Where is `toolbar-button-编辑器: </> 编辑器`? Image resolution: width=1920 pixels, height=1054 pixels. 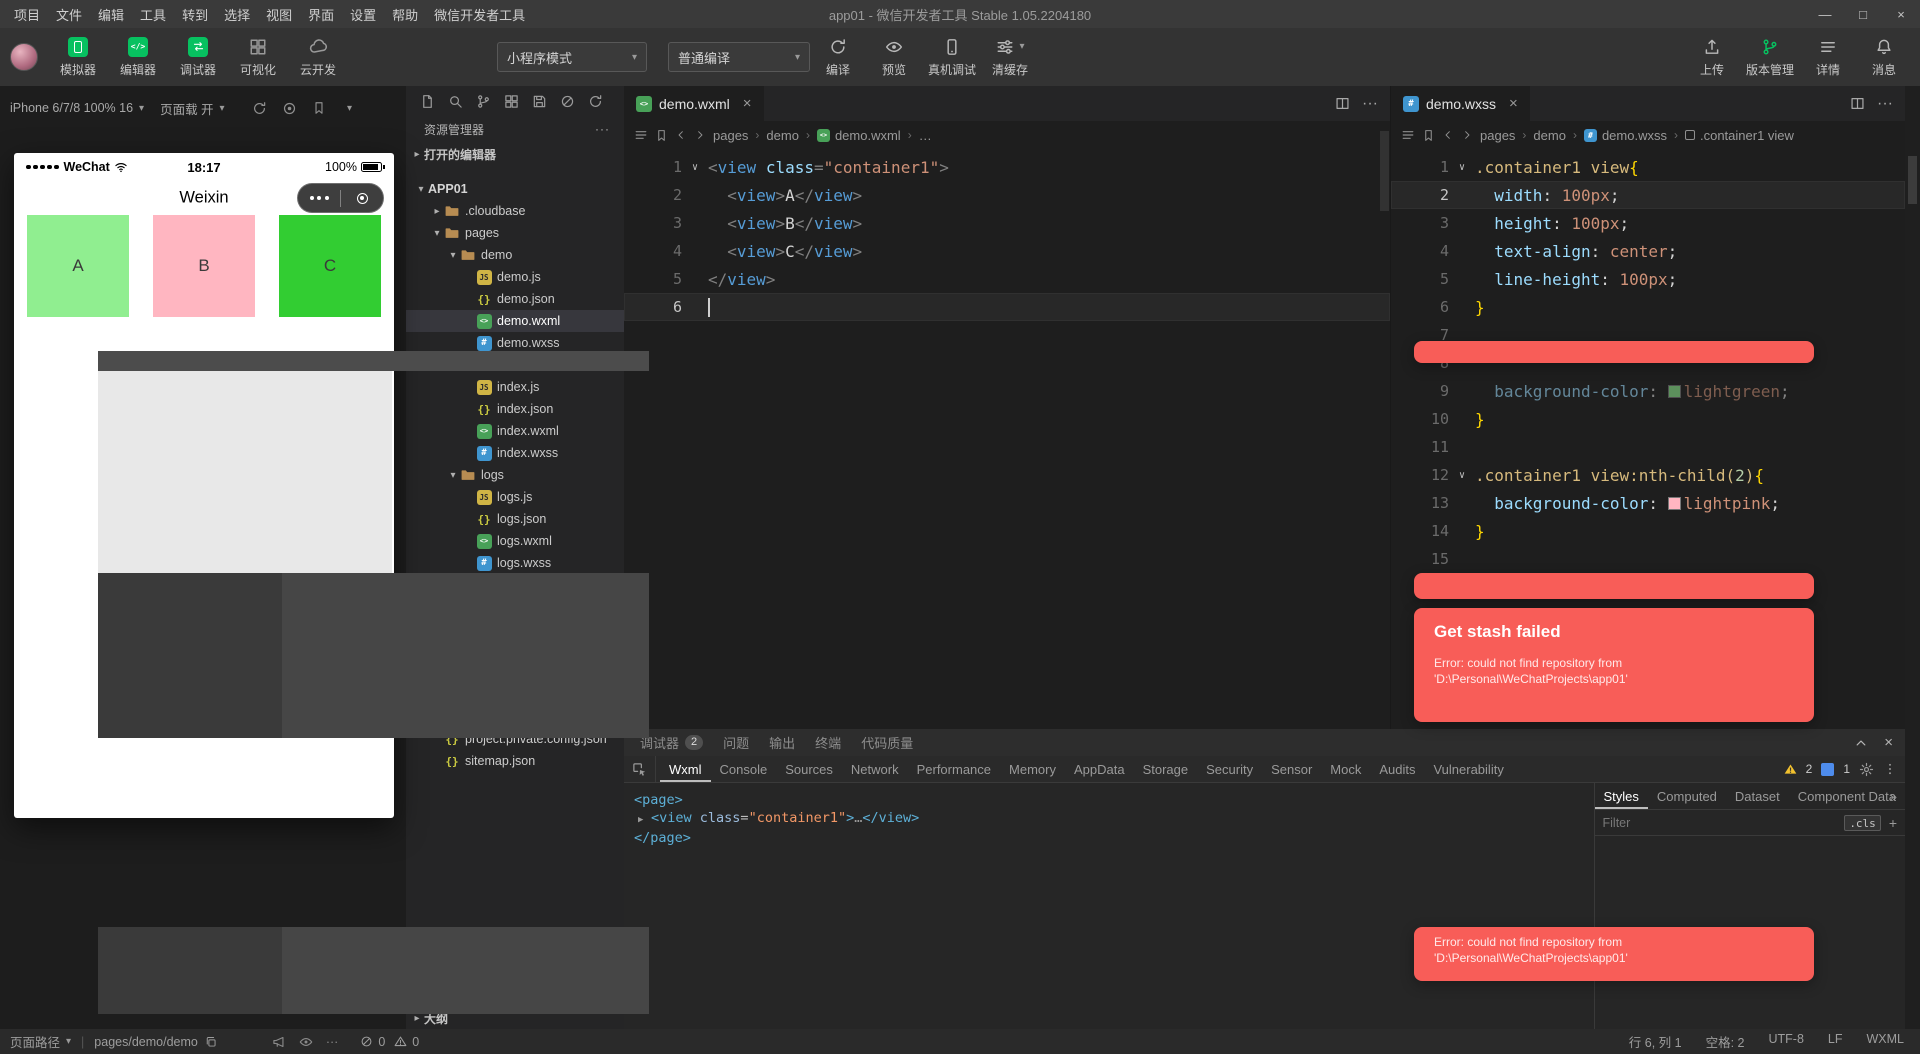
toolbar-button-编辑器: </> 编辑器 is located at coordinates (138, 57).